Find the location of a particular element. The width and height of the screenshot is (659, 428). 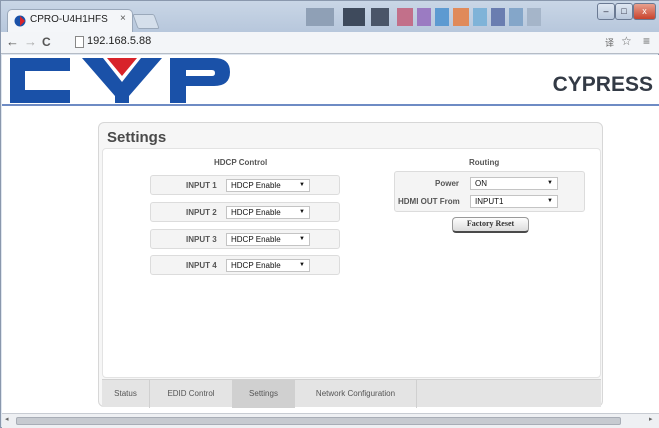

tab-network-configuration: Network Configuration is located at coordinates (356, 394).